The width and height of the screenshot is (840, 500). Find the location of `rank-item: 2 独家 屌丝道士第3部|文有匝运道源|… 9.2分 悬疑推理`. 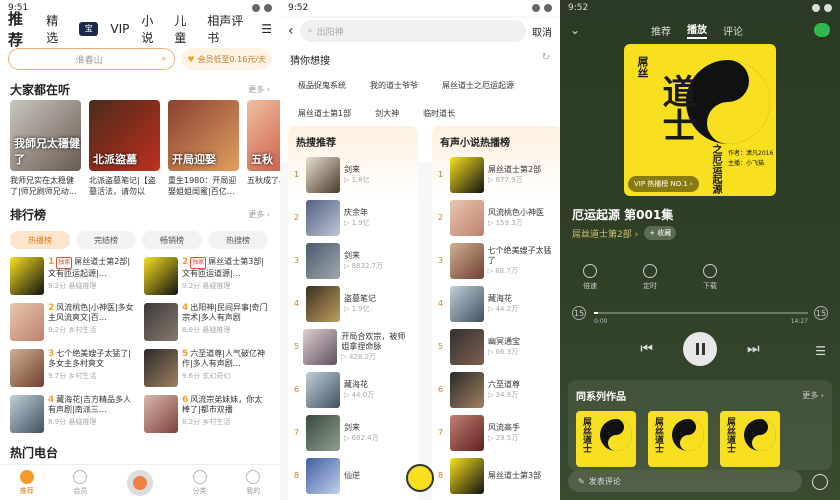

rank-item: 2 独家 屌丝道士第3部|文有匝运道源|… 9.2分 悬疑推理 is located at coordinates (207, 276).